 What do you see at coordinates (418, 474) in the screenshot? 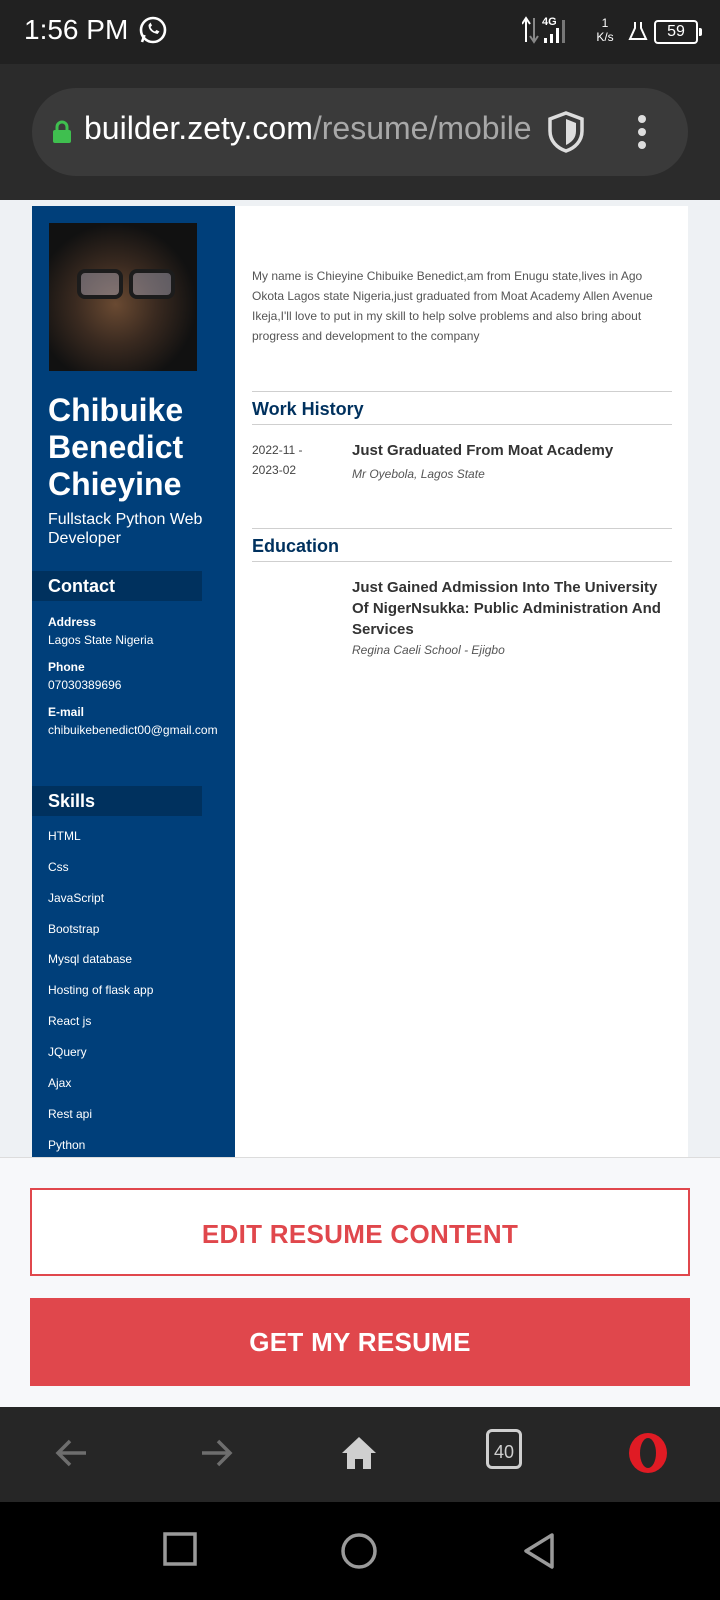
I see `work-subtitle: Mr Oyebola, Lagos State` at bounding box center [418, 474].